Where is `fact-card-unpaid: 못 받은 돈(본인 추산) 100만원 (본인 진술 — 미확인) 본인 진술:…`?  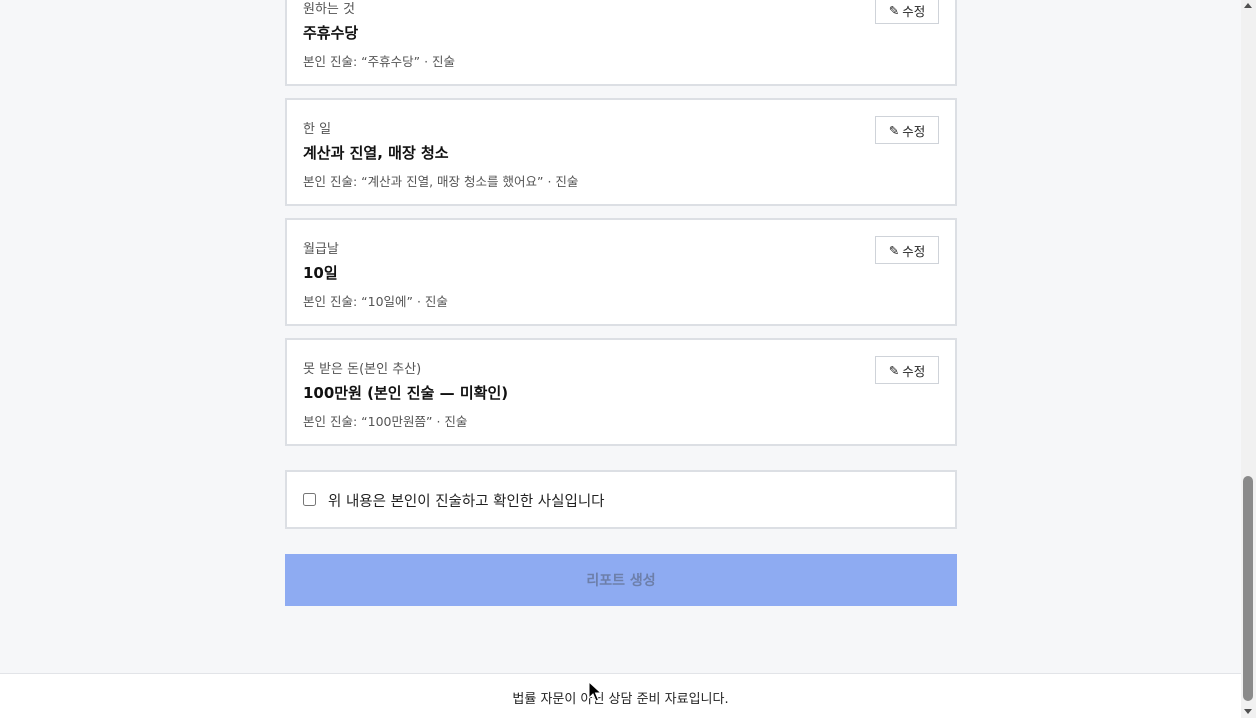 fact-card-unpaid: 못 받은 돈(본인 추산) 100만원 (본인 진술 — 미확인) 본인 진술:… is located at coordinates (621, 392).